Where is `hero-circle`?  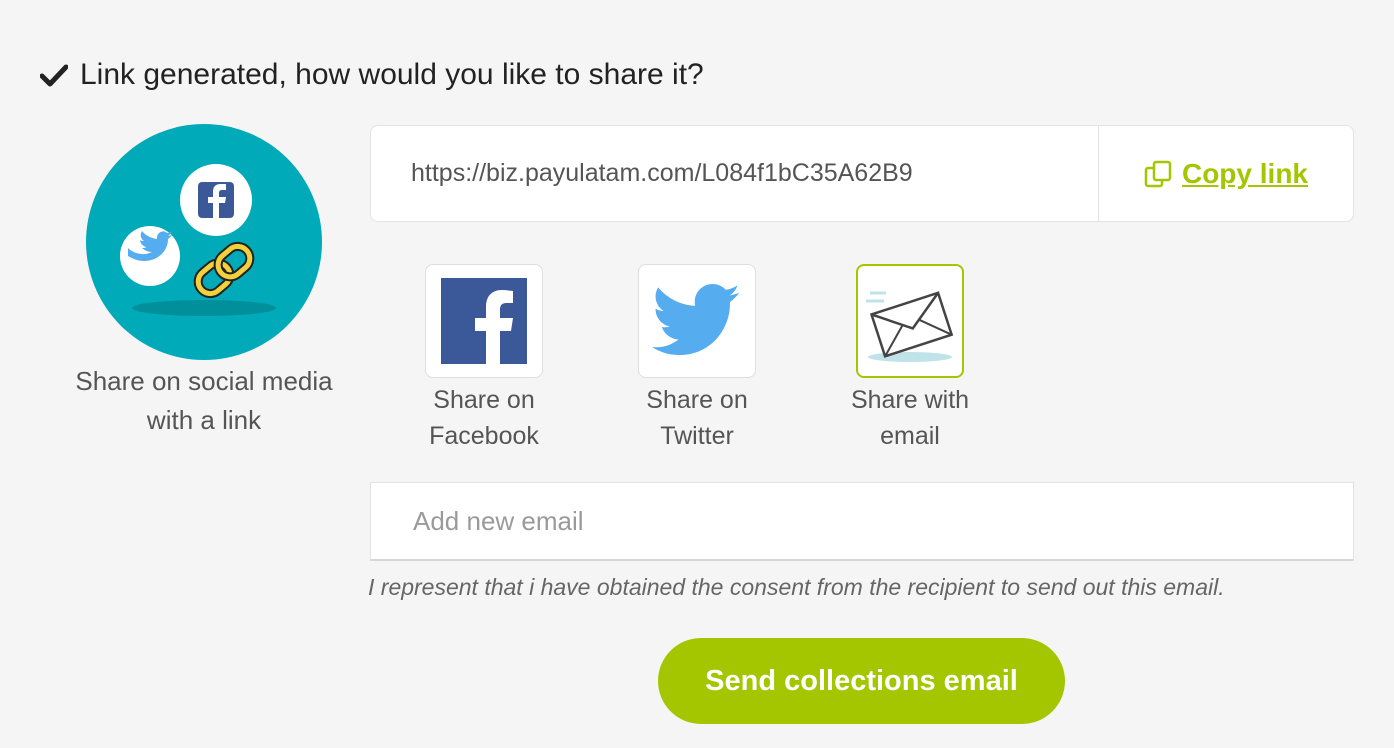 hero-circle is located at coordinates (204, 242).